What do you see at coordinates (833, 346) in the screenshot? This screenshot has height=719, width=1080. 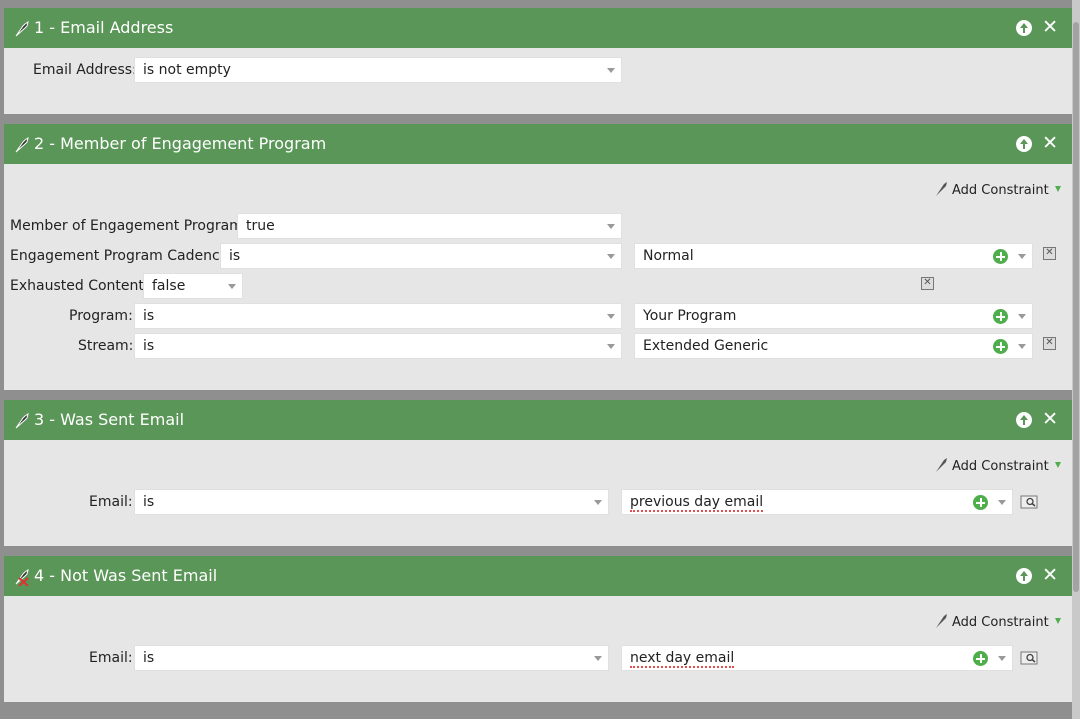 I see `stream-value-select: Extended Generic` at bounding box center [833, 346].